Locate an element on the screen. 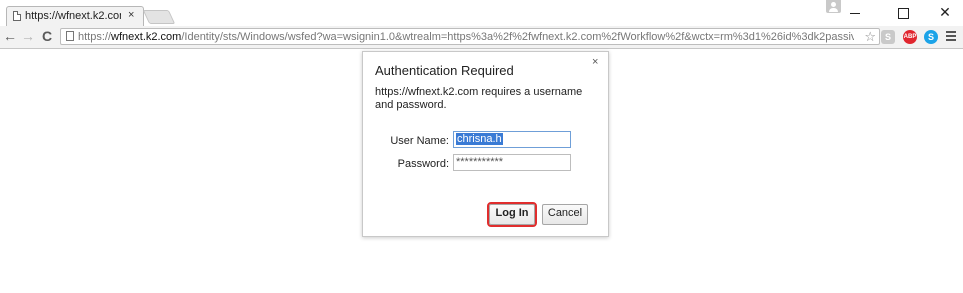  new-tab-button is located at coordinates (159, 17).